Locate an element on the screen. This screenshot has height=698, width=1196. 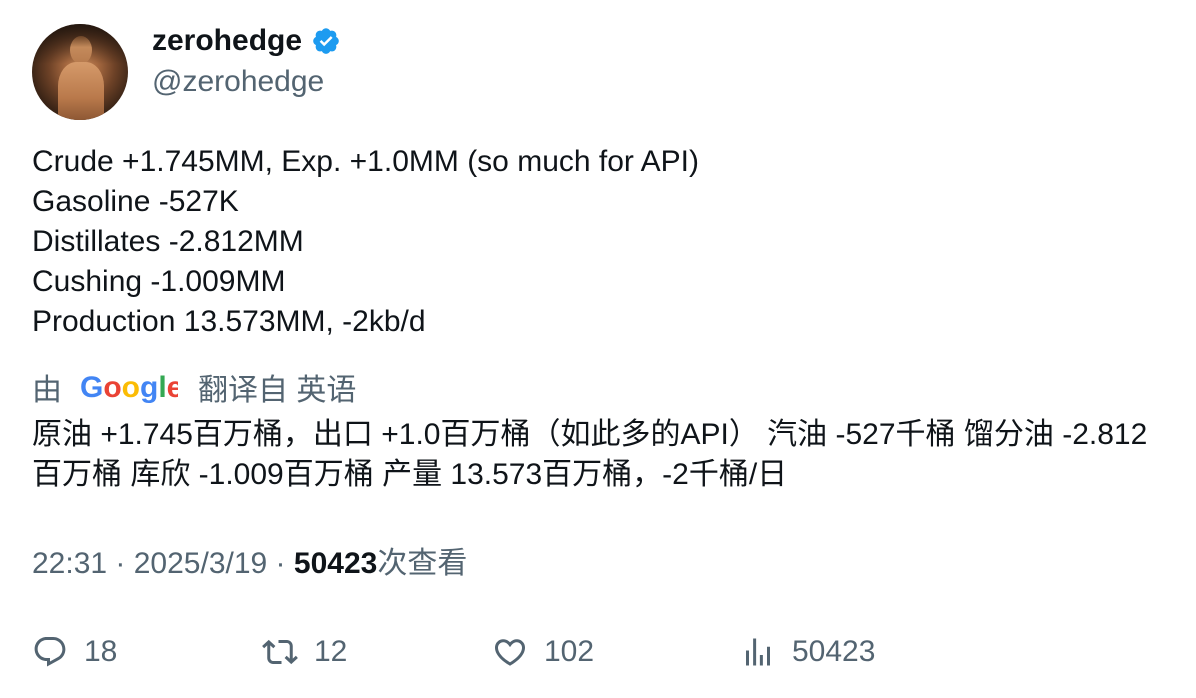
tweet-date: 2025/3/19 is located at coordinates (200, 563).